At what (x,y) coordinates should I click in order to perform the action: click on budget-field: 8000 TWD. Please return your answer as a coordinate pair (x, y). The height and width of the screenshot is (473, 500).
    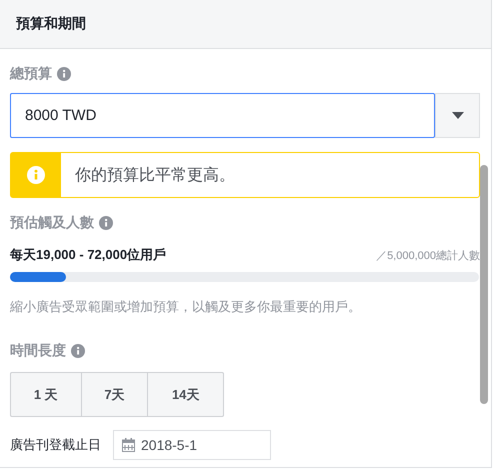
    Looking at the image, I should click on (222, 115).